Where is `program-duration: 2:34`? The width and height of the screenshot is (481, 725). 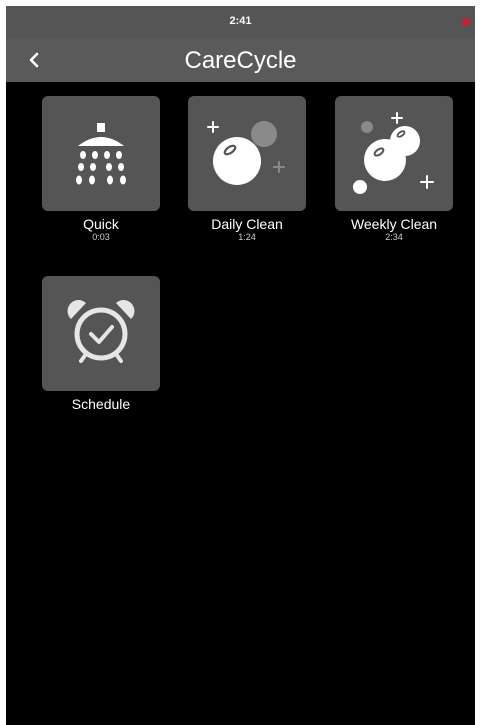
program-duration: 2:34 is located at coordinates (394, 237).